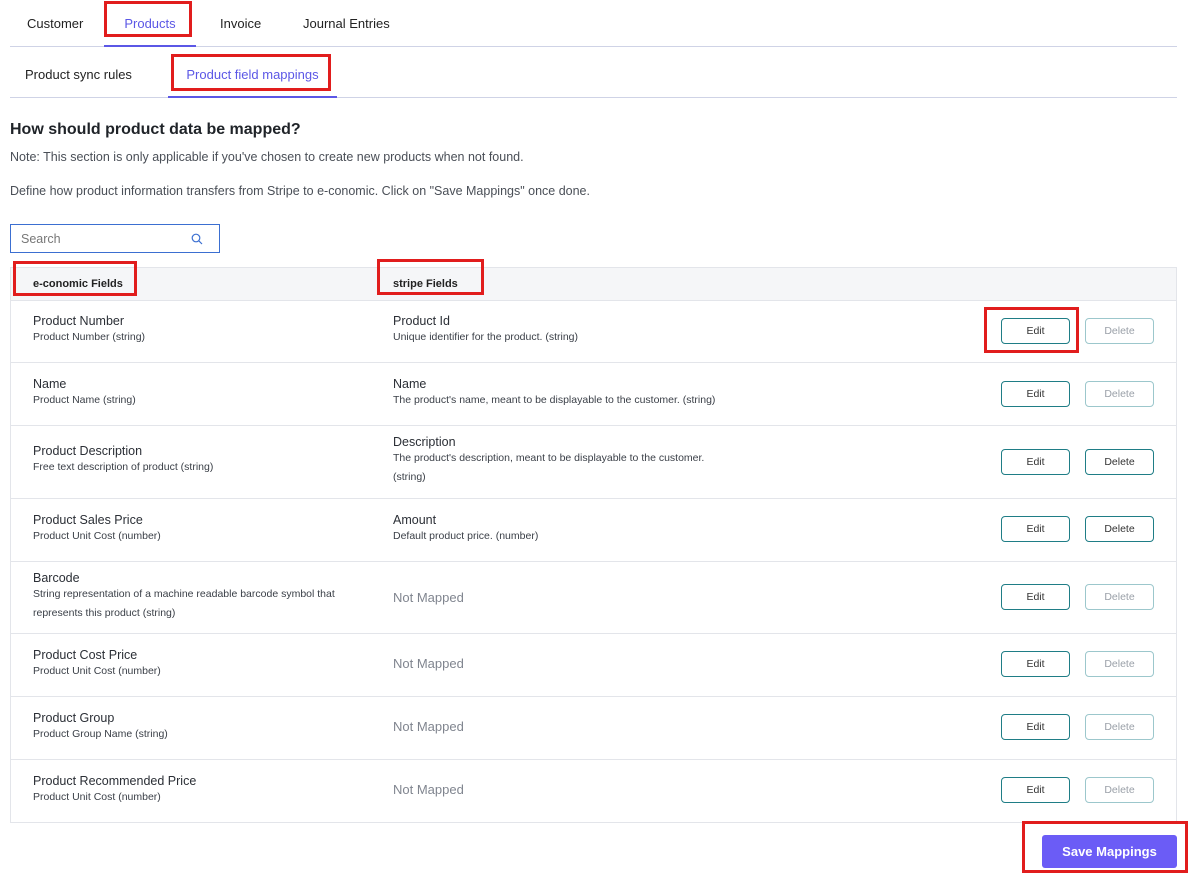 The width and height of the screenshot is (1194, 874). What do you see at coordinates (78, 284) in the screenshot?
I see `header-economic-fields: e-conomic Fields` at bounding box center [78, 284].